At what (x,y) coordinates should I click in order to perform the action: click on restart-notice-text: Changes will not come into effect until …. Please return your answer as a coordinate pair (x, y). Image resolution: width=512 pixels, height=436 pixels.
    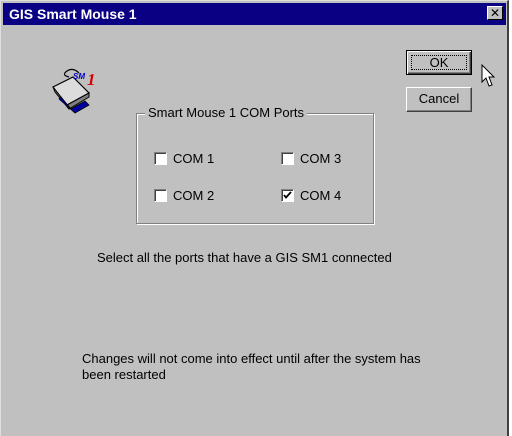
    Looking at the image, I should click on (251, 366).